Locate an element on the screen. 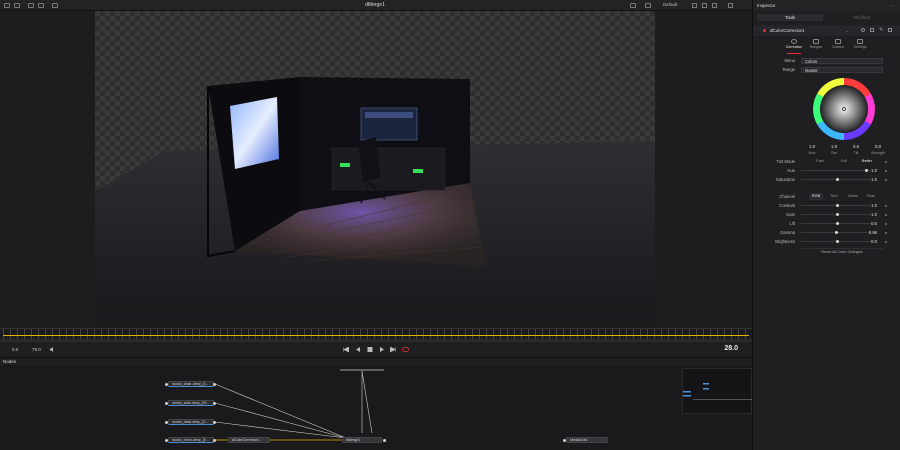 This screenshot has height=450, width=900. audio-icon is located at coordinates (52, 349).